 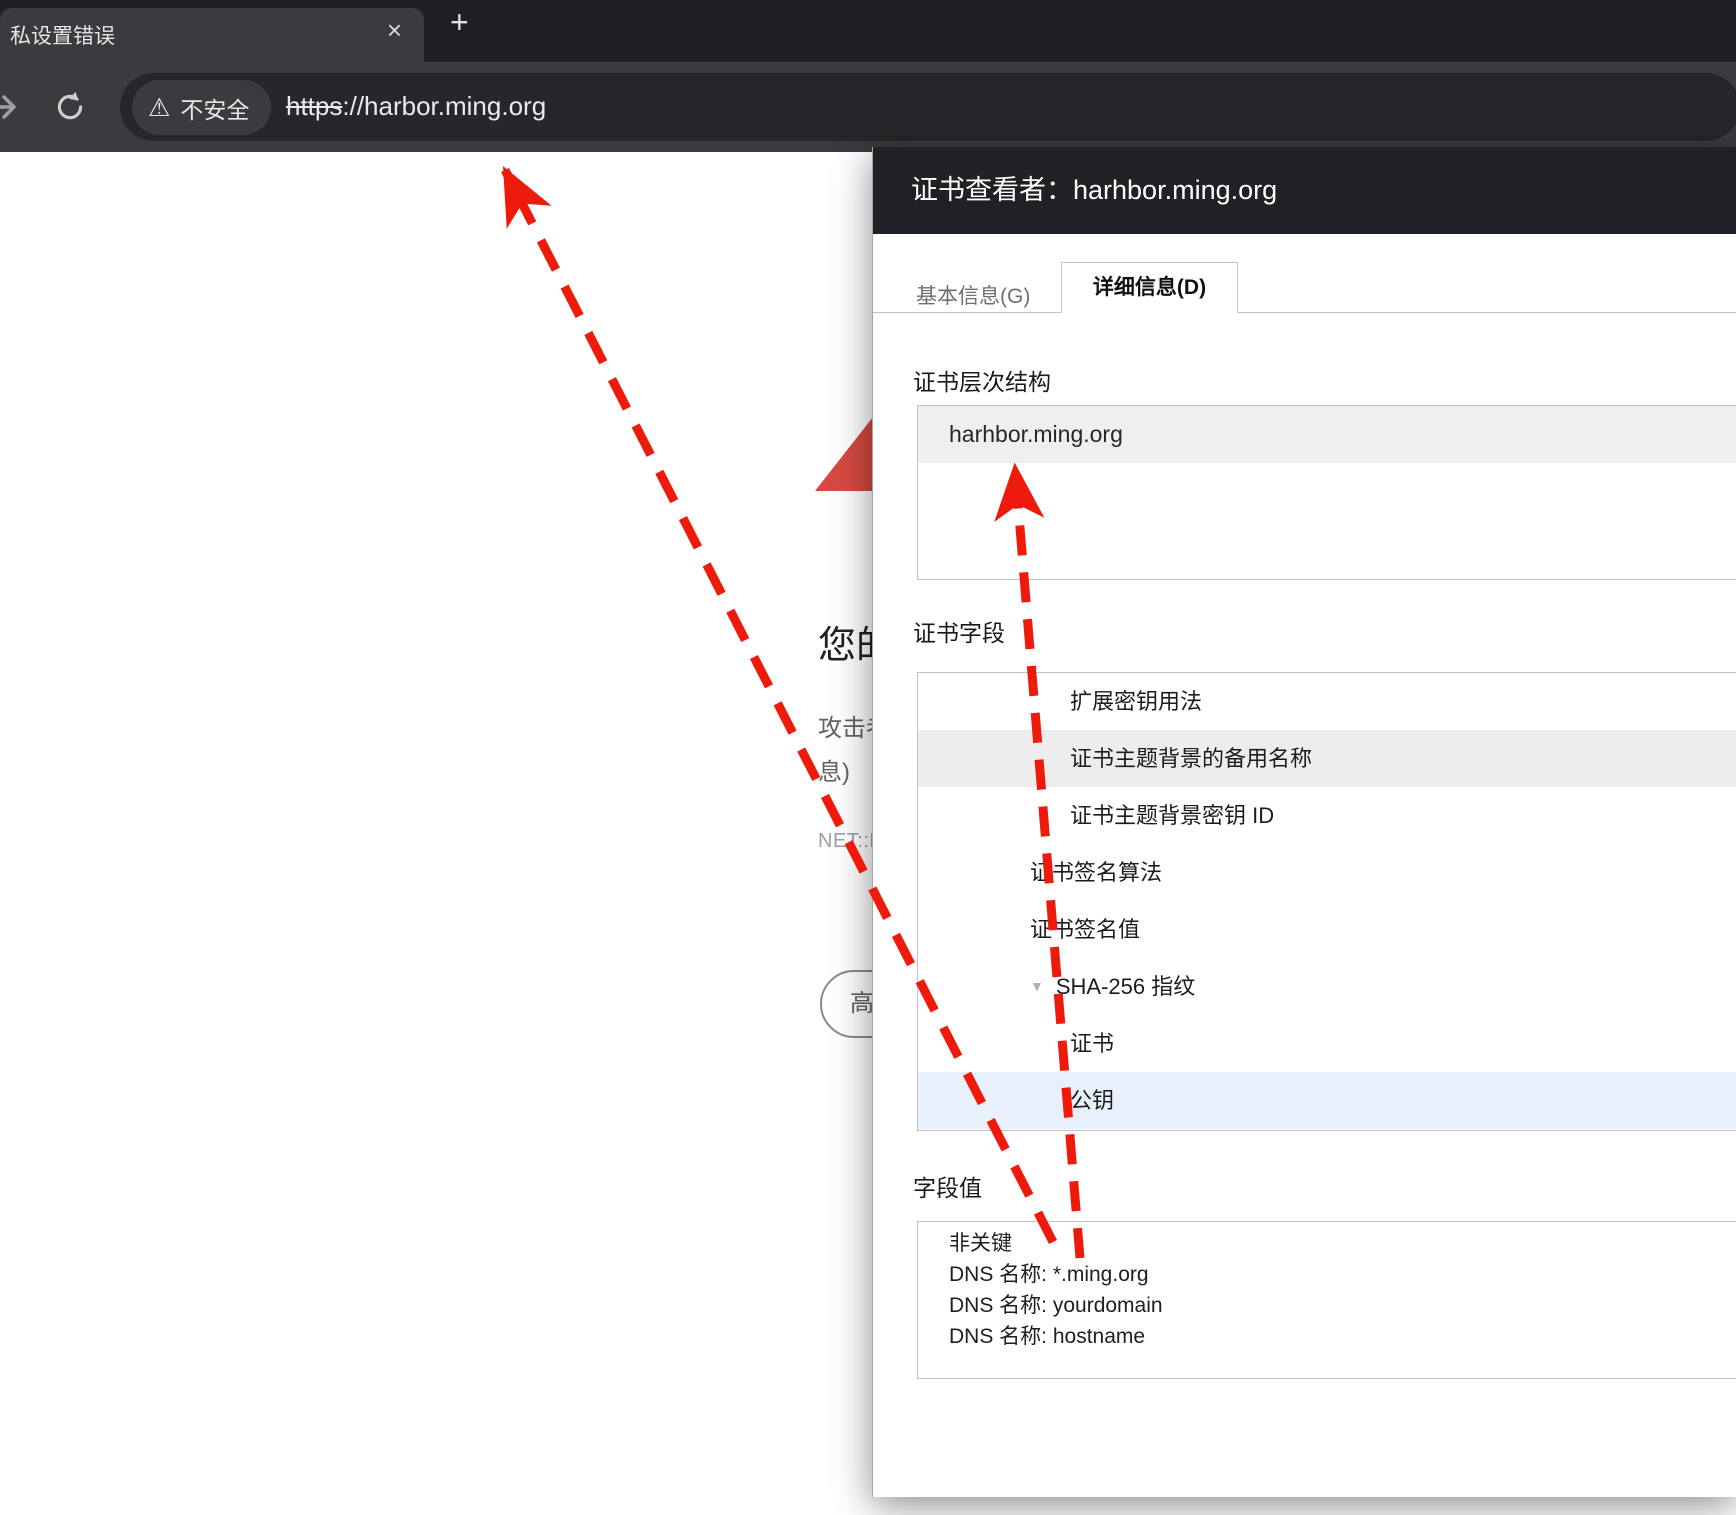 What do you see at coordinates (959, 633) in the screenshot?
I see `fields-section-label: 证书字段` at bounding box center [959, 633].